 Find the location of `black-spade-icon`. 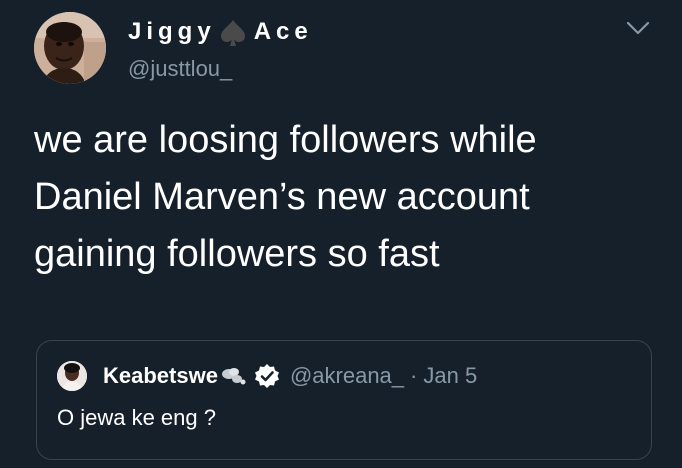

black-spade-icon is located at coordinates (233, 33).